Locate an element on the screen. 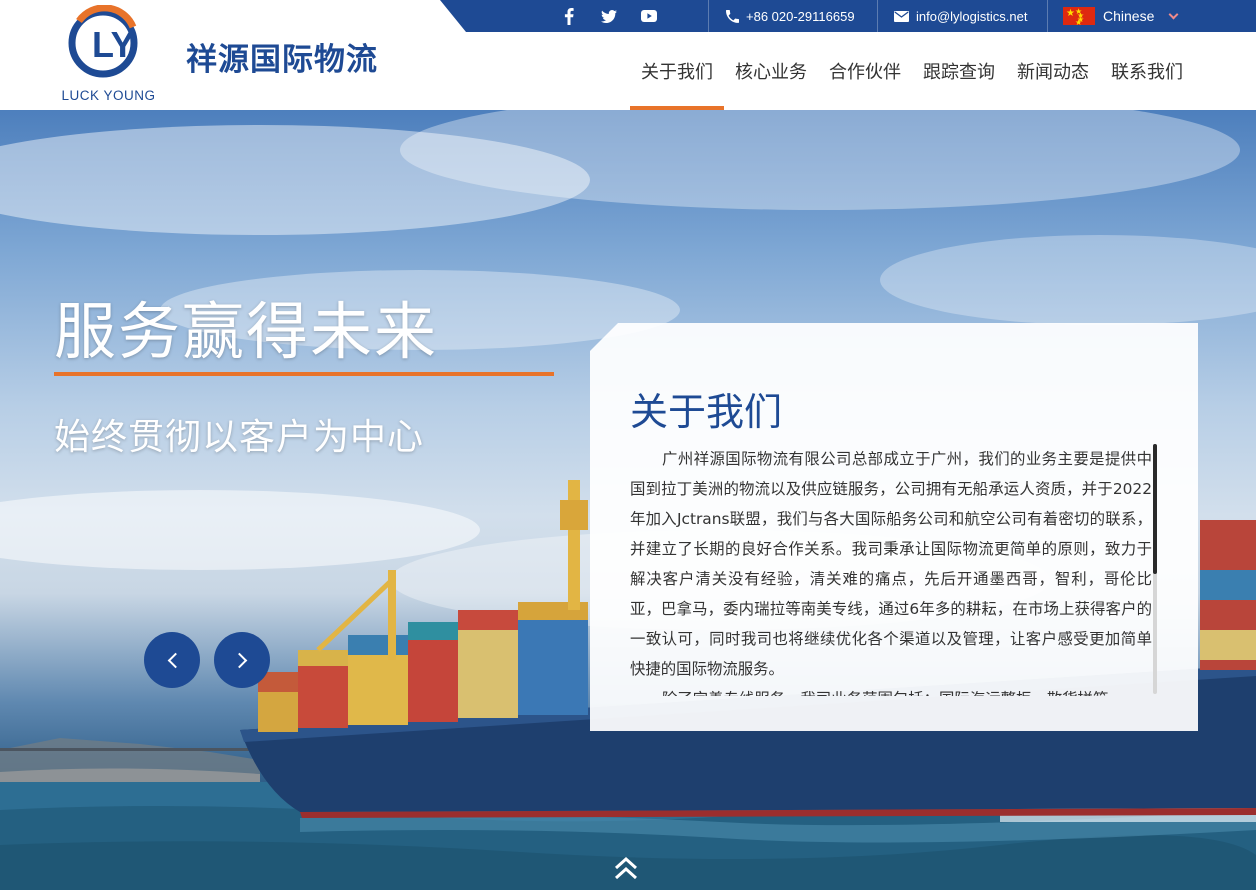 This screenshot has height=890, width=1256. prev-slide-button is located at coordinates (172, 660).